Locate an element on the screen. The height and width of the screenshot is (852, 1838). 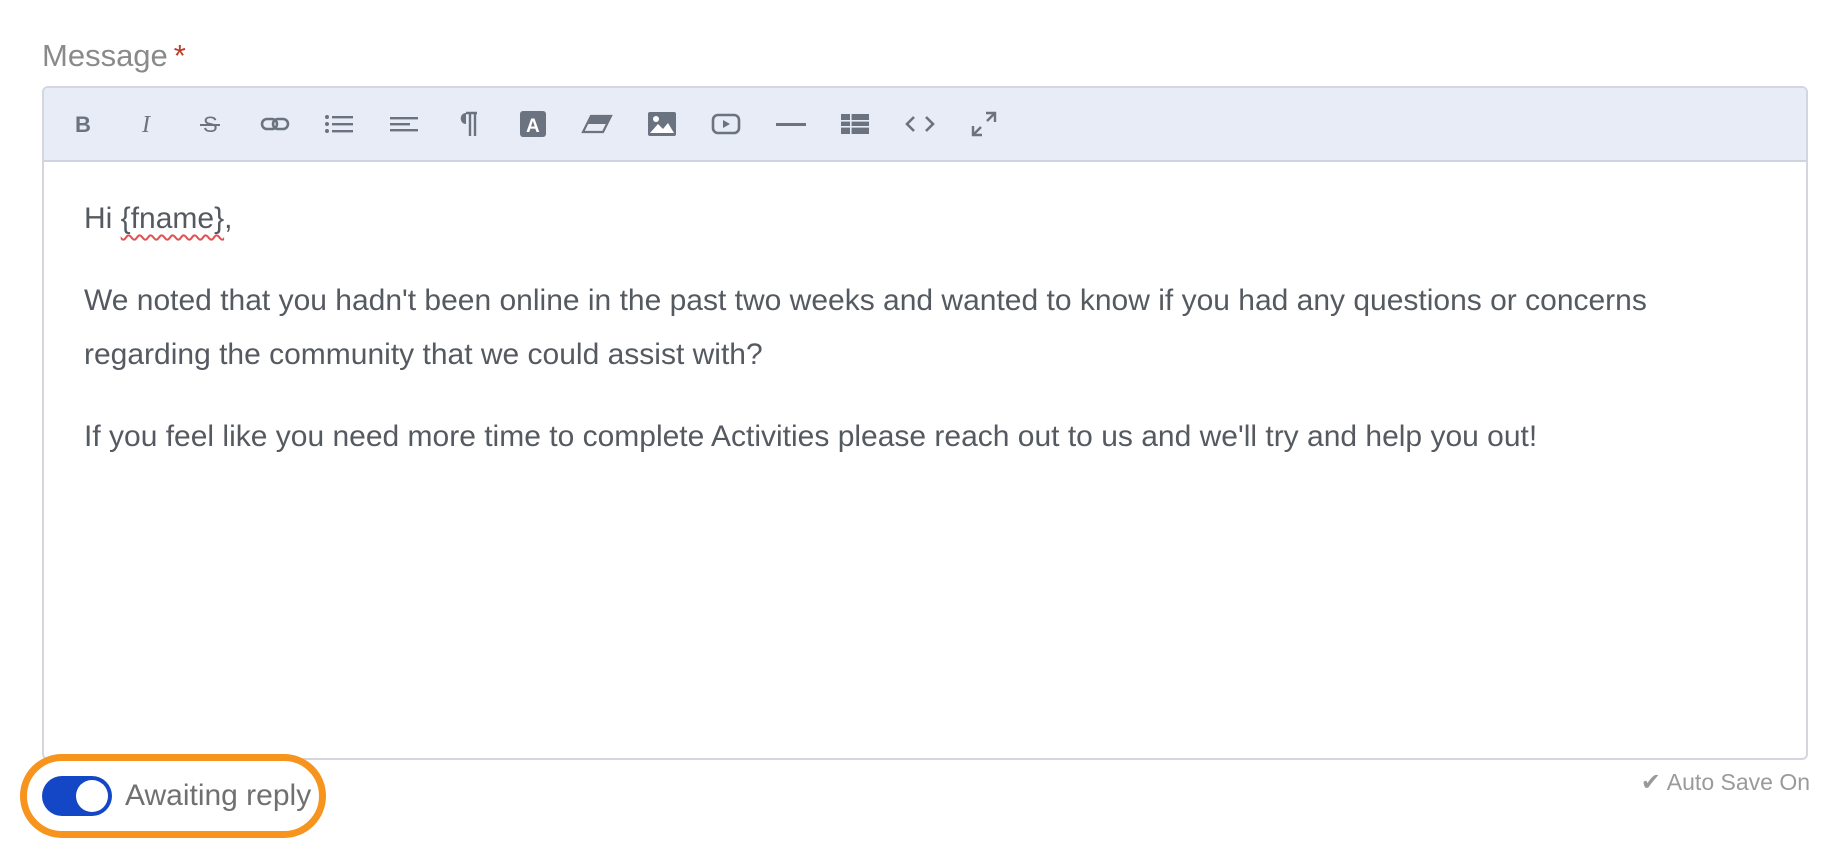
code-icon is located at coordinates (919, 124).